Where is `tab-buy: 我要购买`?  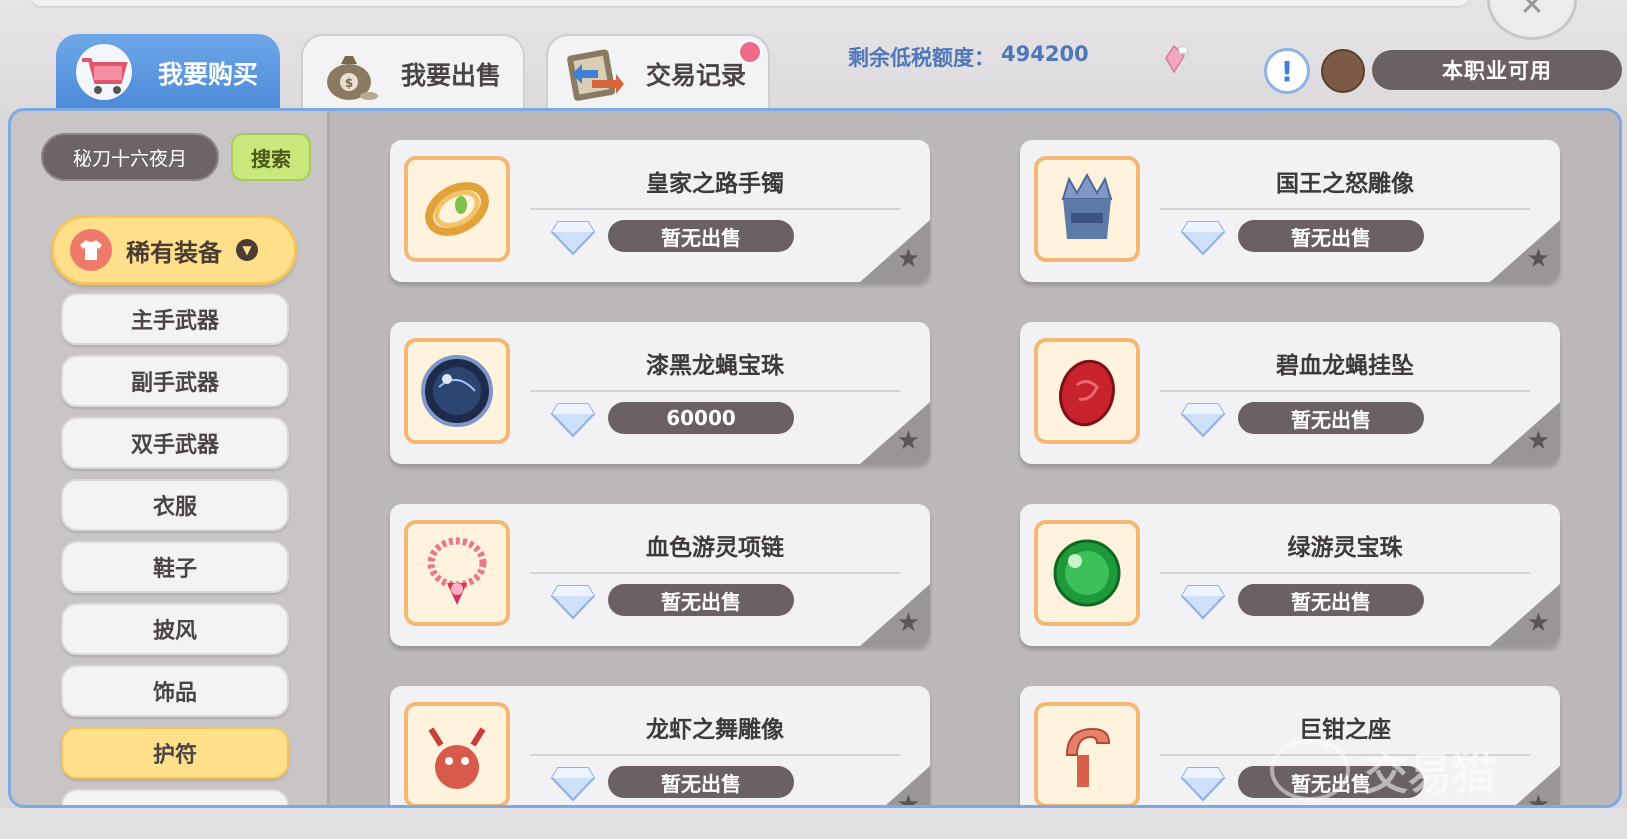
tab-buy: 我要购买 is located at coordinates (168, 73).